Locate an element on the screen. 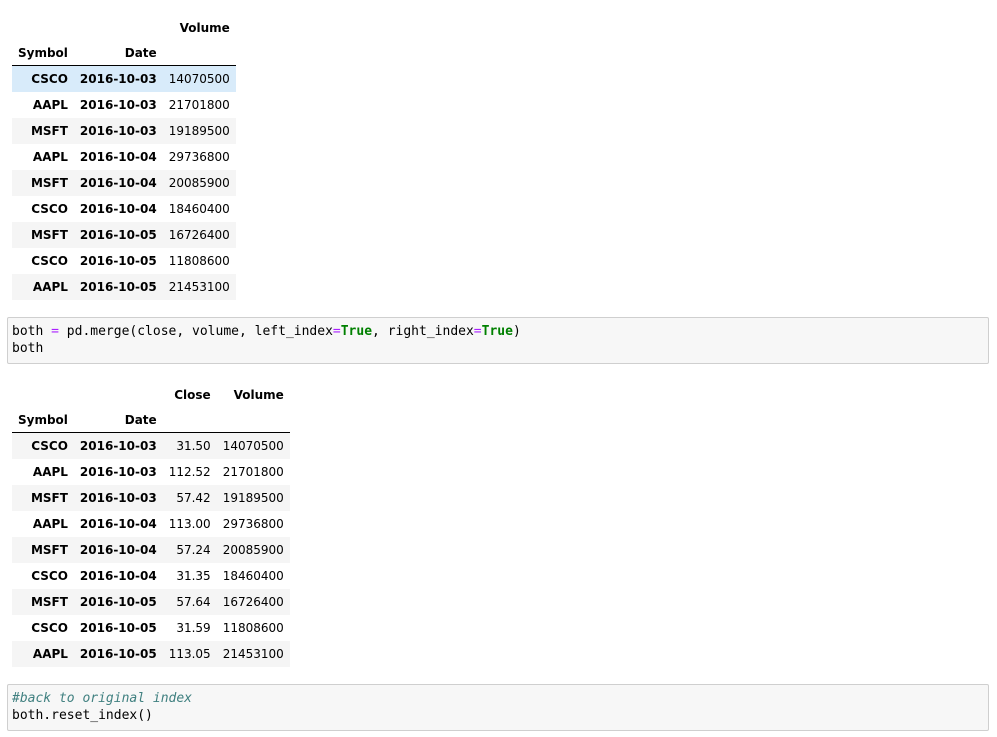 This screenshot has height=737, width=997. table-row: CSCO 2016-10-04 18460400 is located at coordinates (124, 209).